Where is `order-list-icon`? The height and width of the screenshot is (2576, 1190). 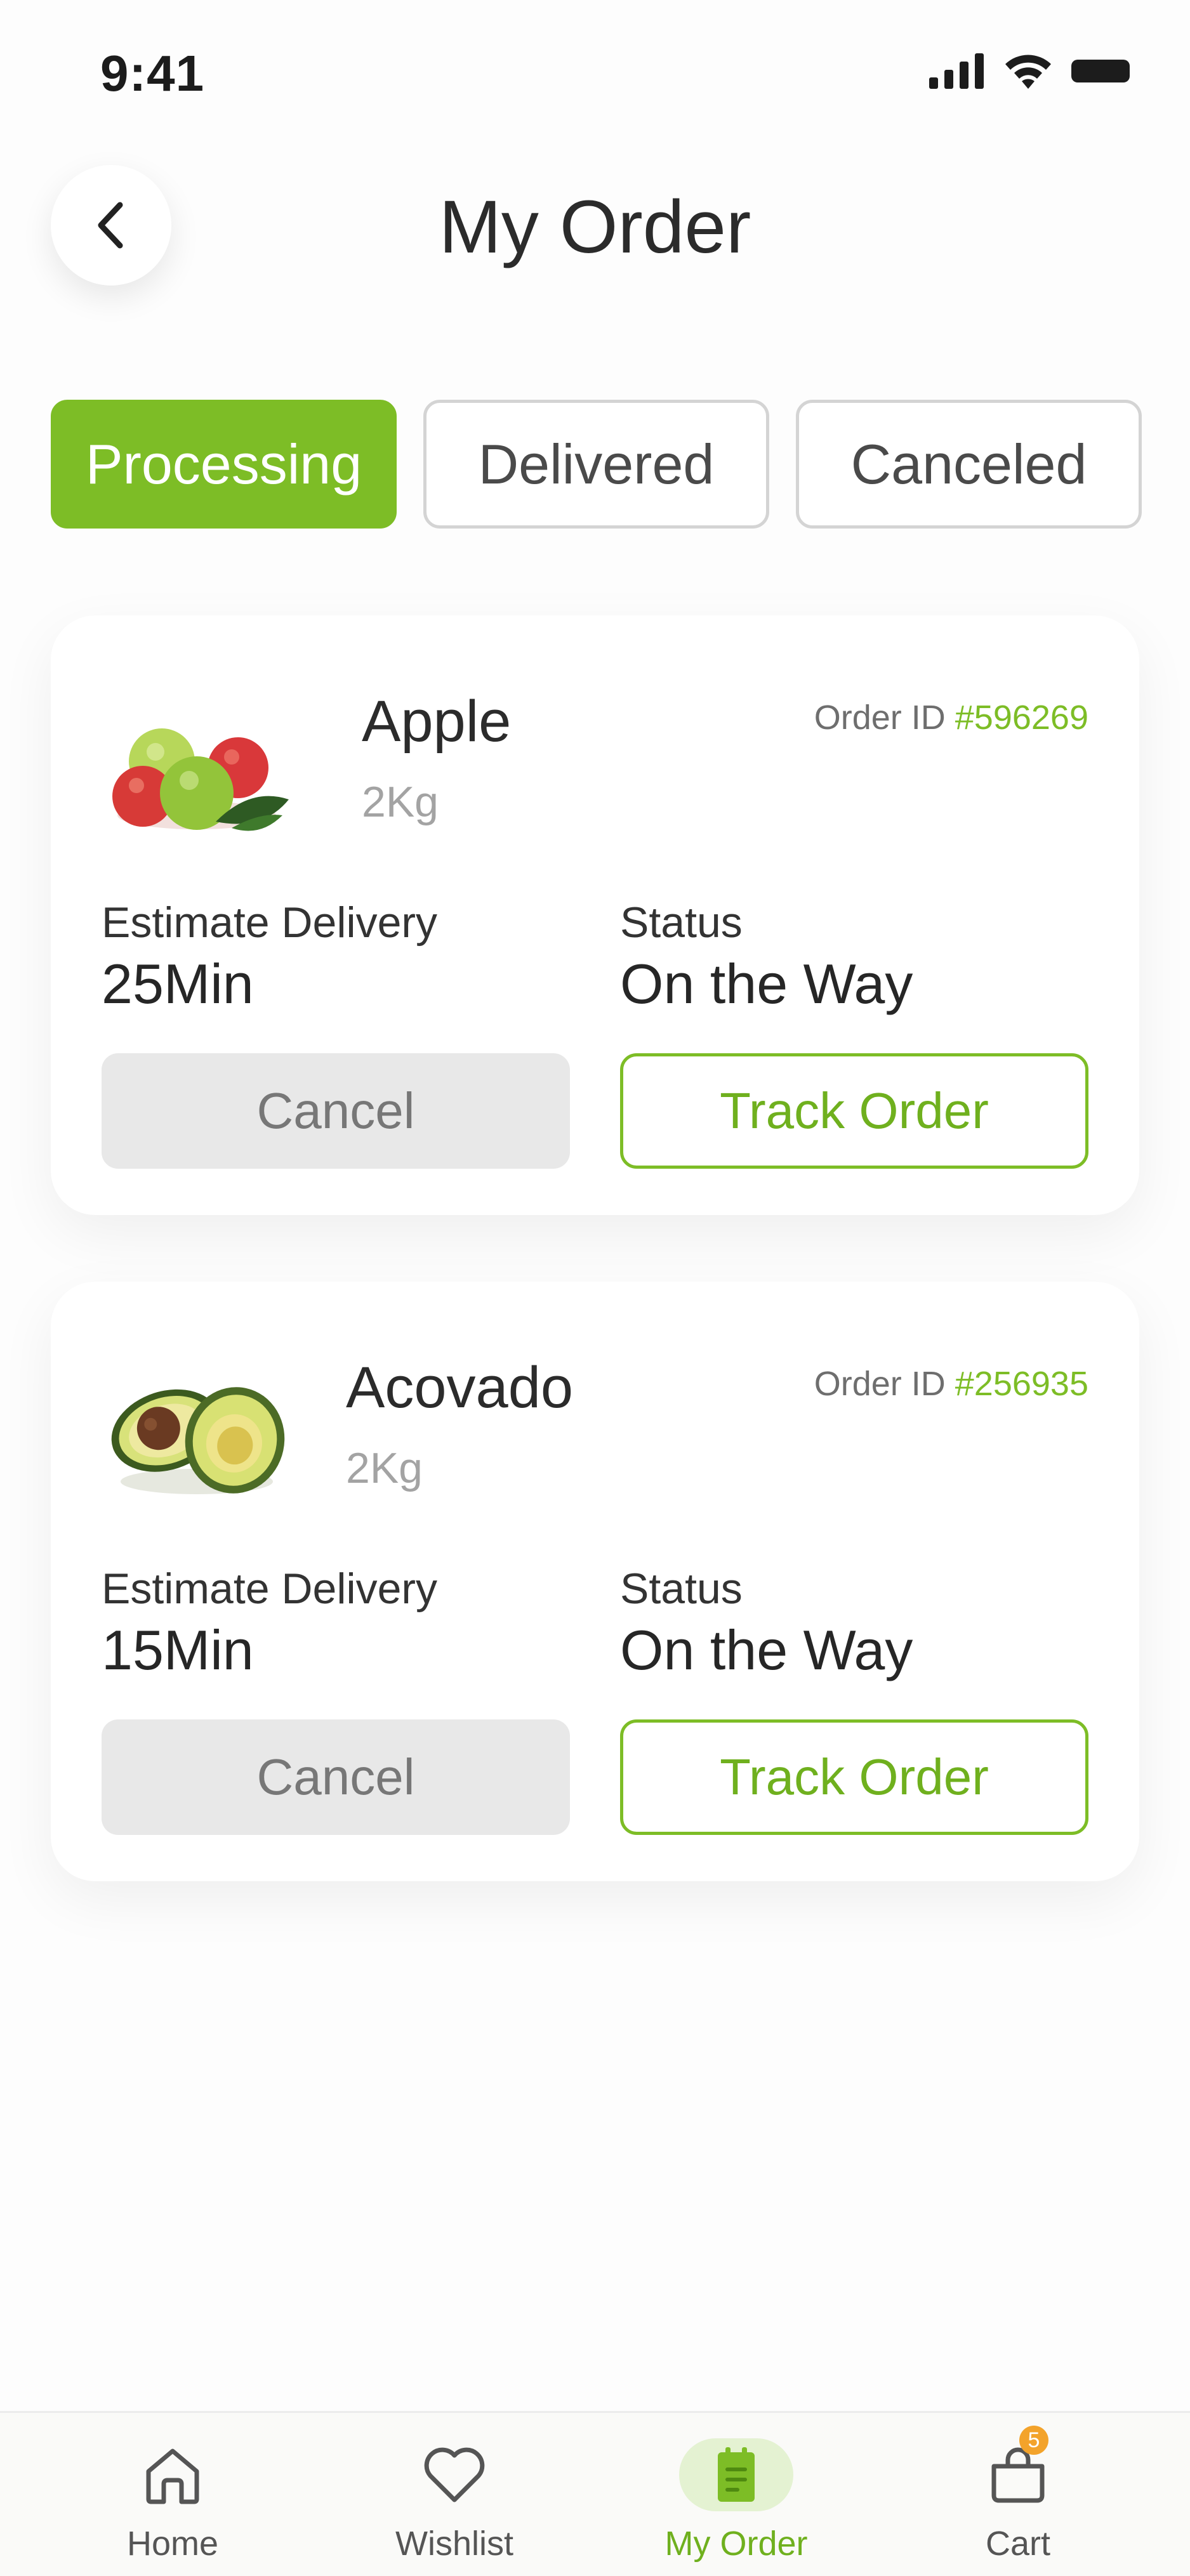
order-list-icon is located at coordinates (736, 2474).